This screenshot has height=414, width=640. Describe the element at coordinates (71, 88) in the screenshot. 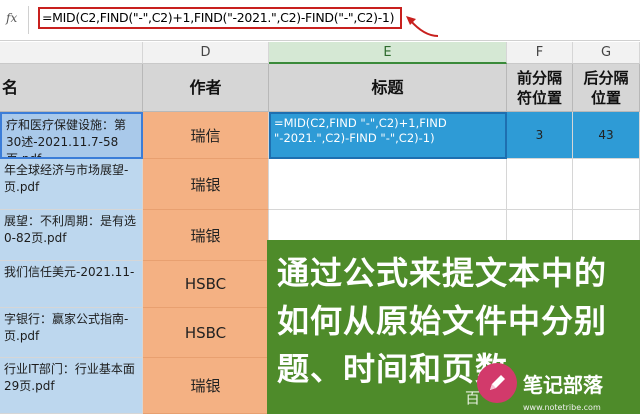

I see `header-cell-filename: 名` at that location.